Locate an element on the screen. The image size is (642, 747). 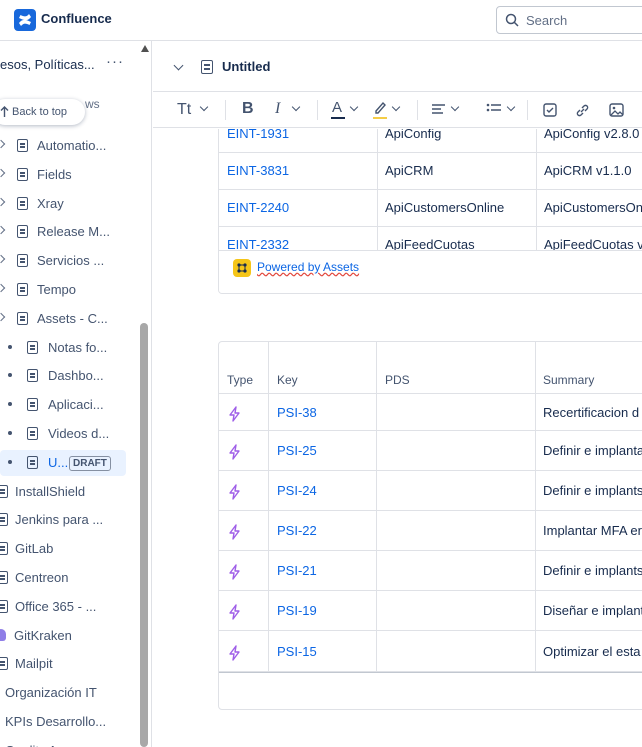
app-title: Confluence is located at coordinates (76, 18).